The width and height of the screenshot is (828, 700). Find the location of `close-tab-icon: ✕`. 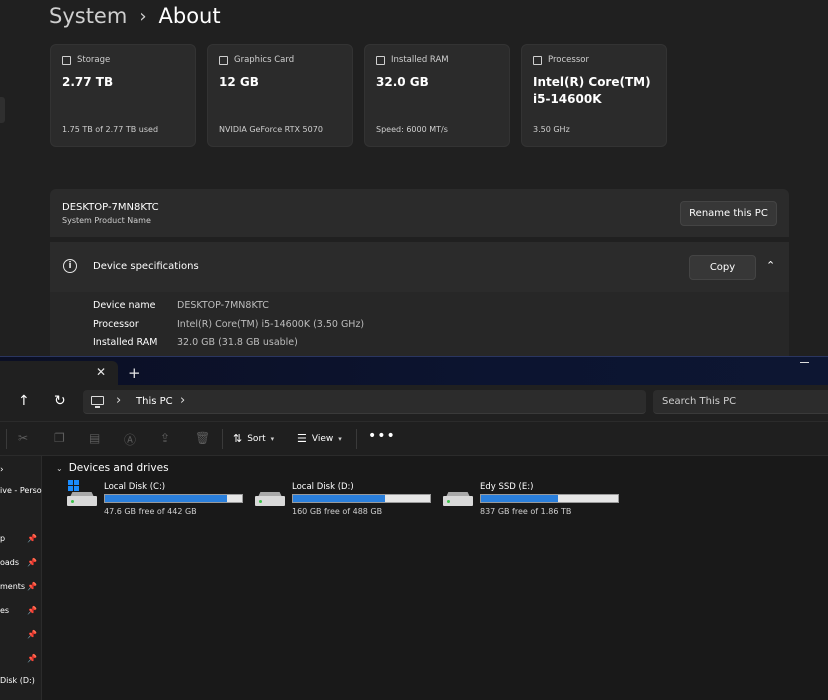

close-tab-icon: ✕ is located at coordinates (101, 372).